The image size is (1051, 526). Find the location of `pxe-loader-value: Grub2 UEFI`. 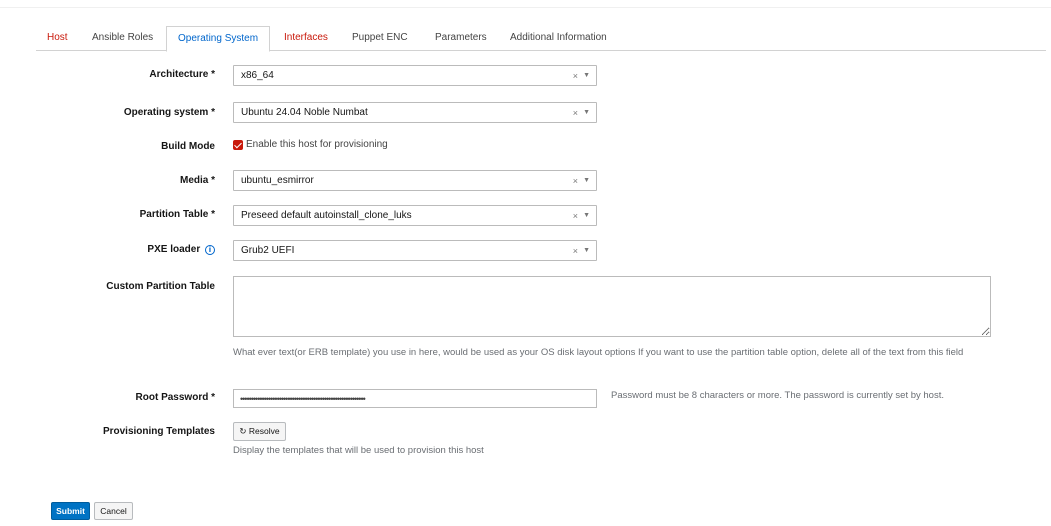

pxe-loader-value: Grub2 UEFI is located at coordinates (268, 250).